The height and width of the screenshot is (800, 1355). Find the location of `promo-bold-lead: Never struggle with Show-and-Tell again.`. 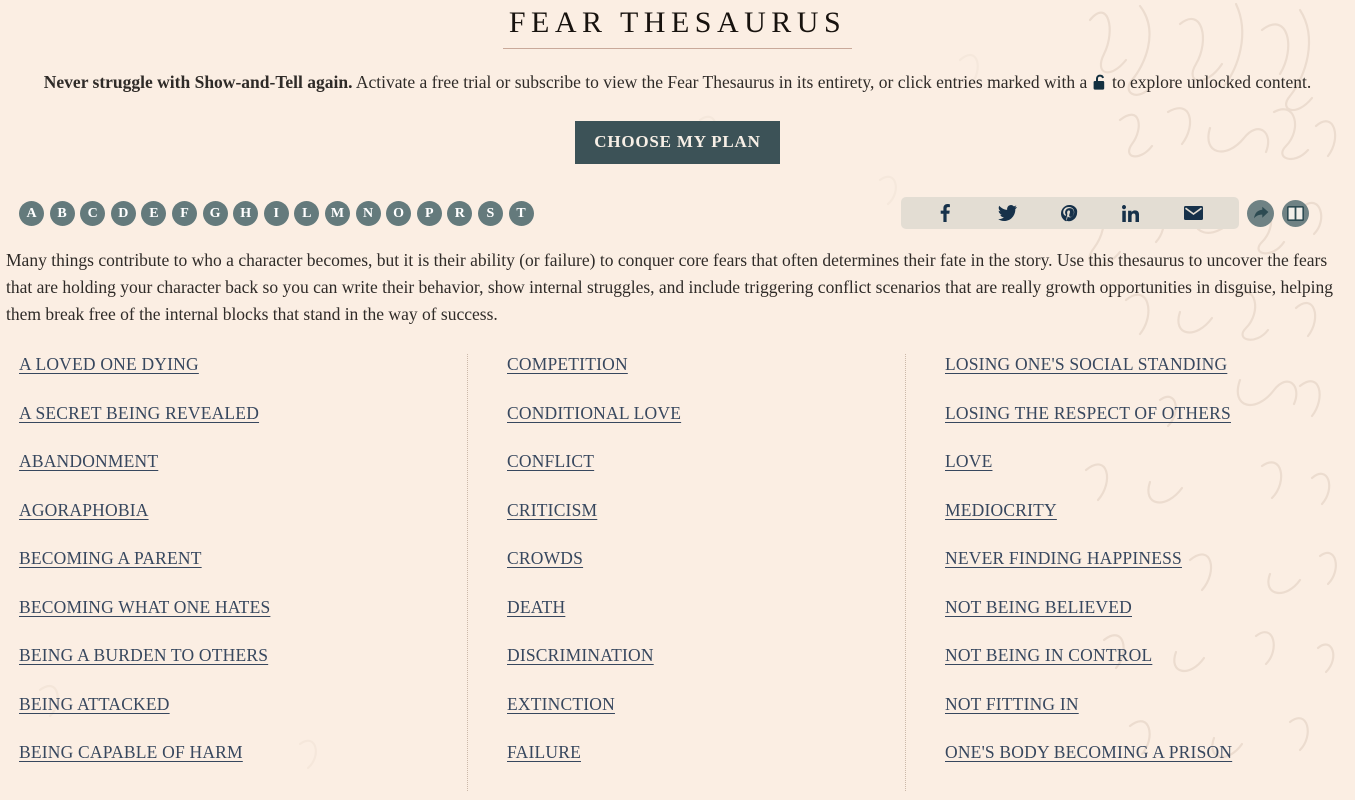

promo-bold-lead: Never struggle with Show-and-Tell again. is located at coordinates (198, 82).